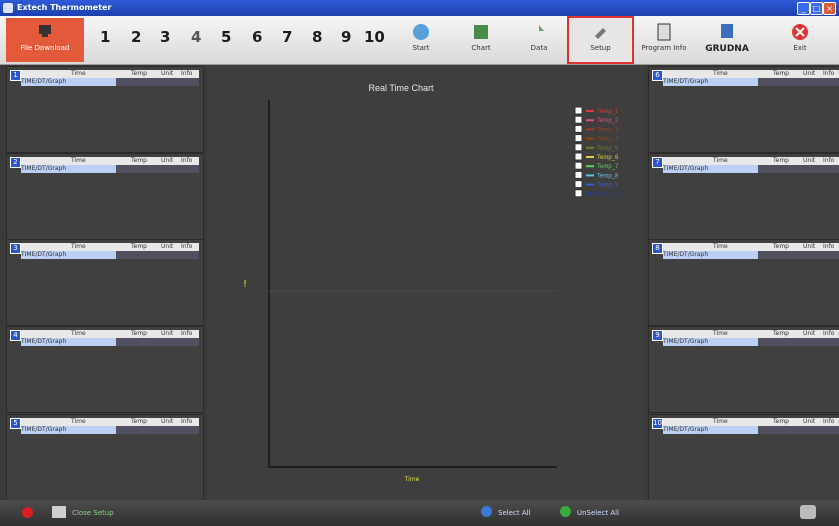 The height and width of the screenshot is (526, 839). What do you see at coordinates (743, 369) in the screenshot?
I see `channel-panel: 9 Time Temp Unit Info TIME/DT/Graph` at bounding box center [743, 369].